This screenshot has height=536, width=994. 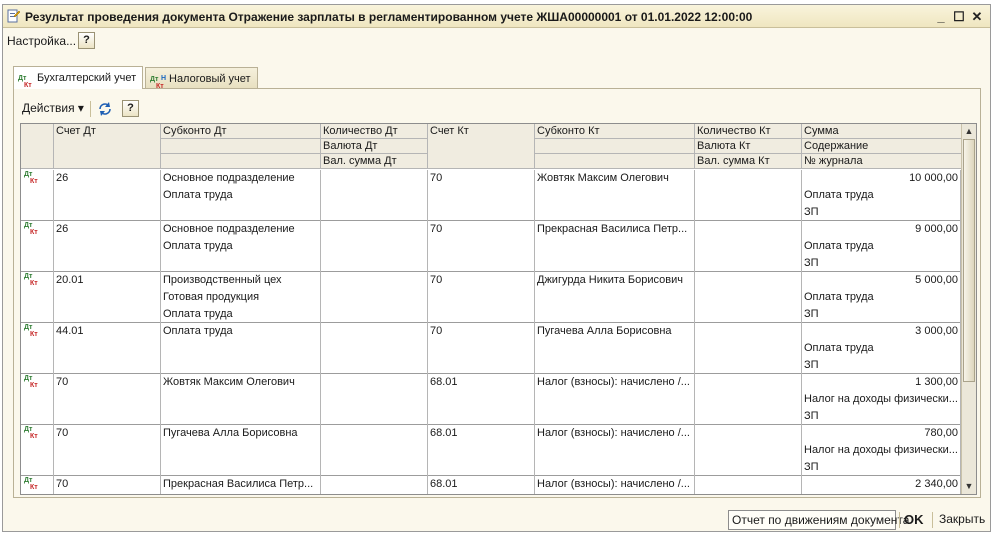 What do you see at coordinates (86, 40) in the screenshot?
I see `help-button: ?` at bounding box center [86, 40].